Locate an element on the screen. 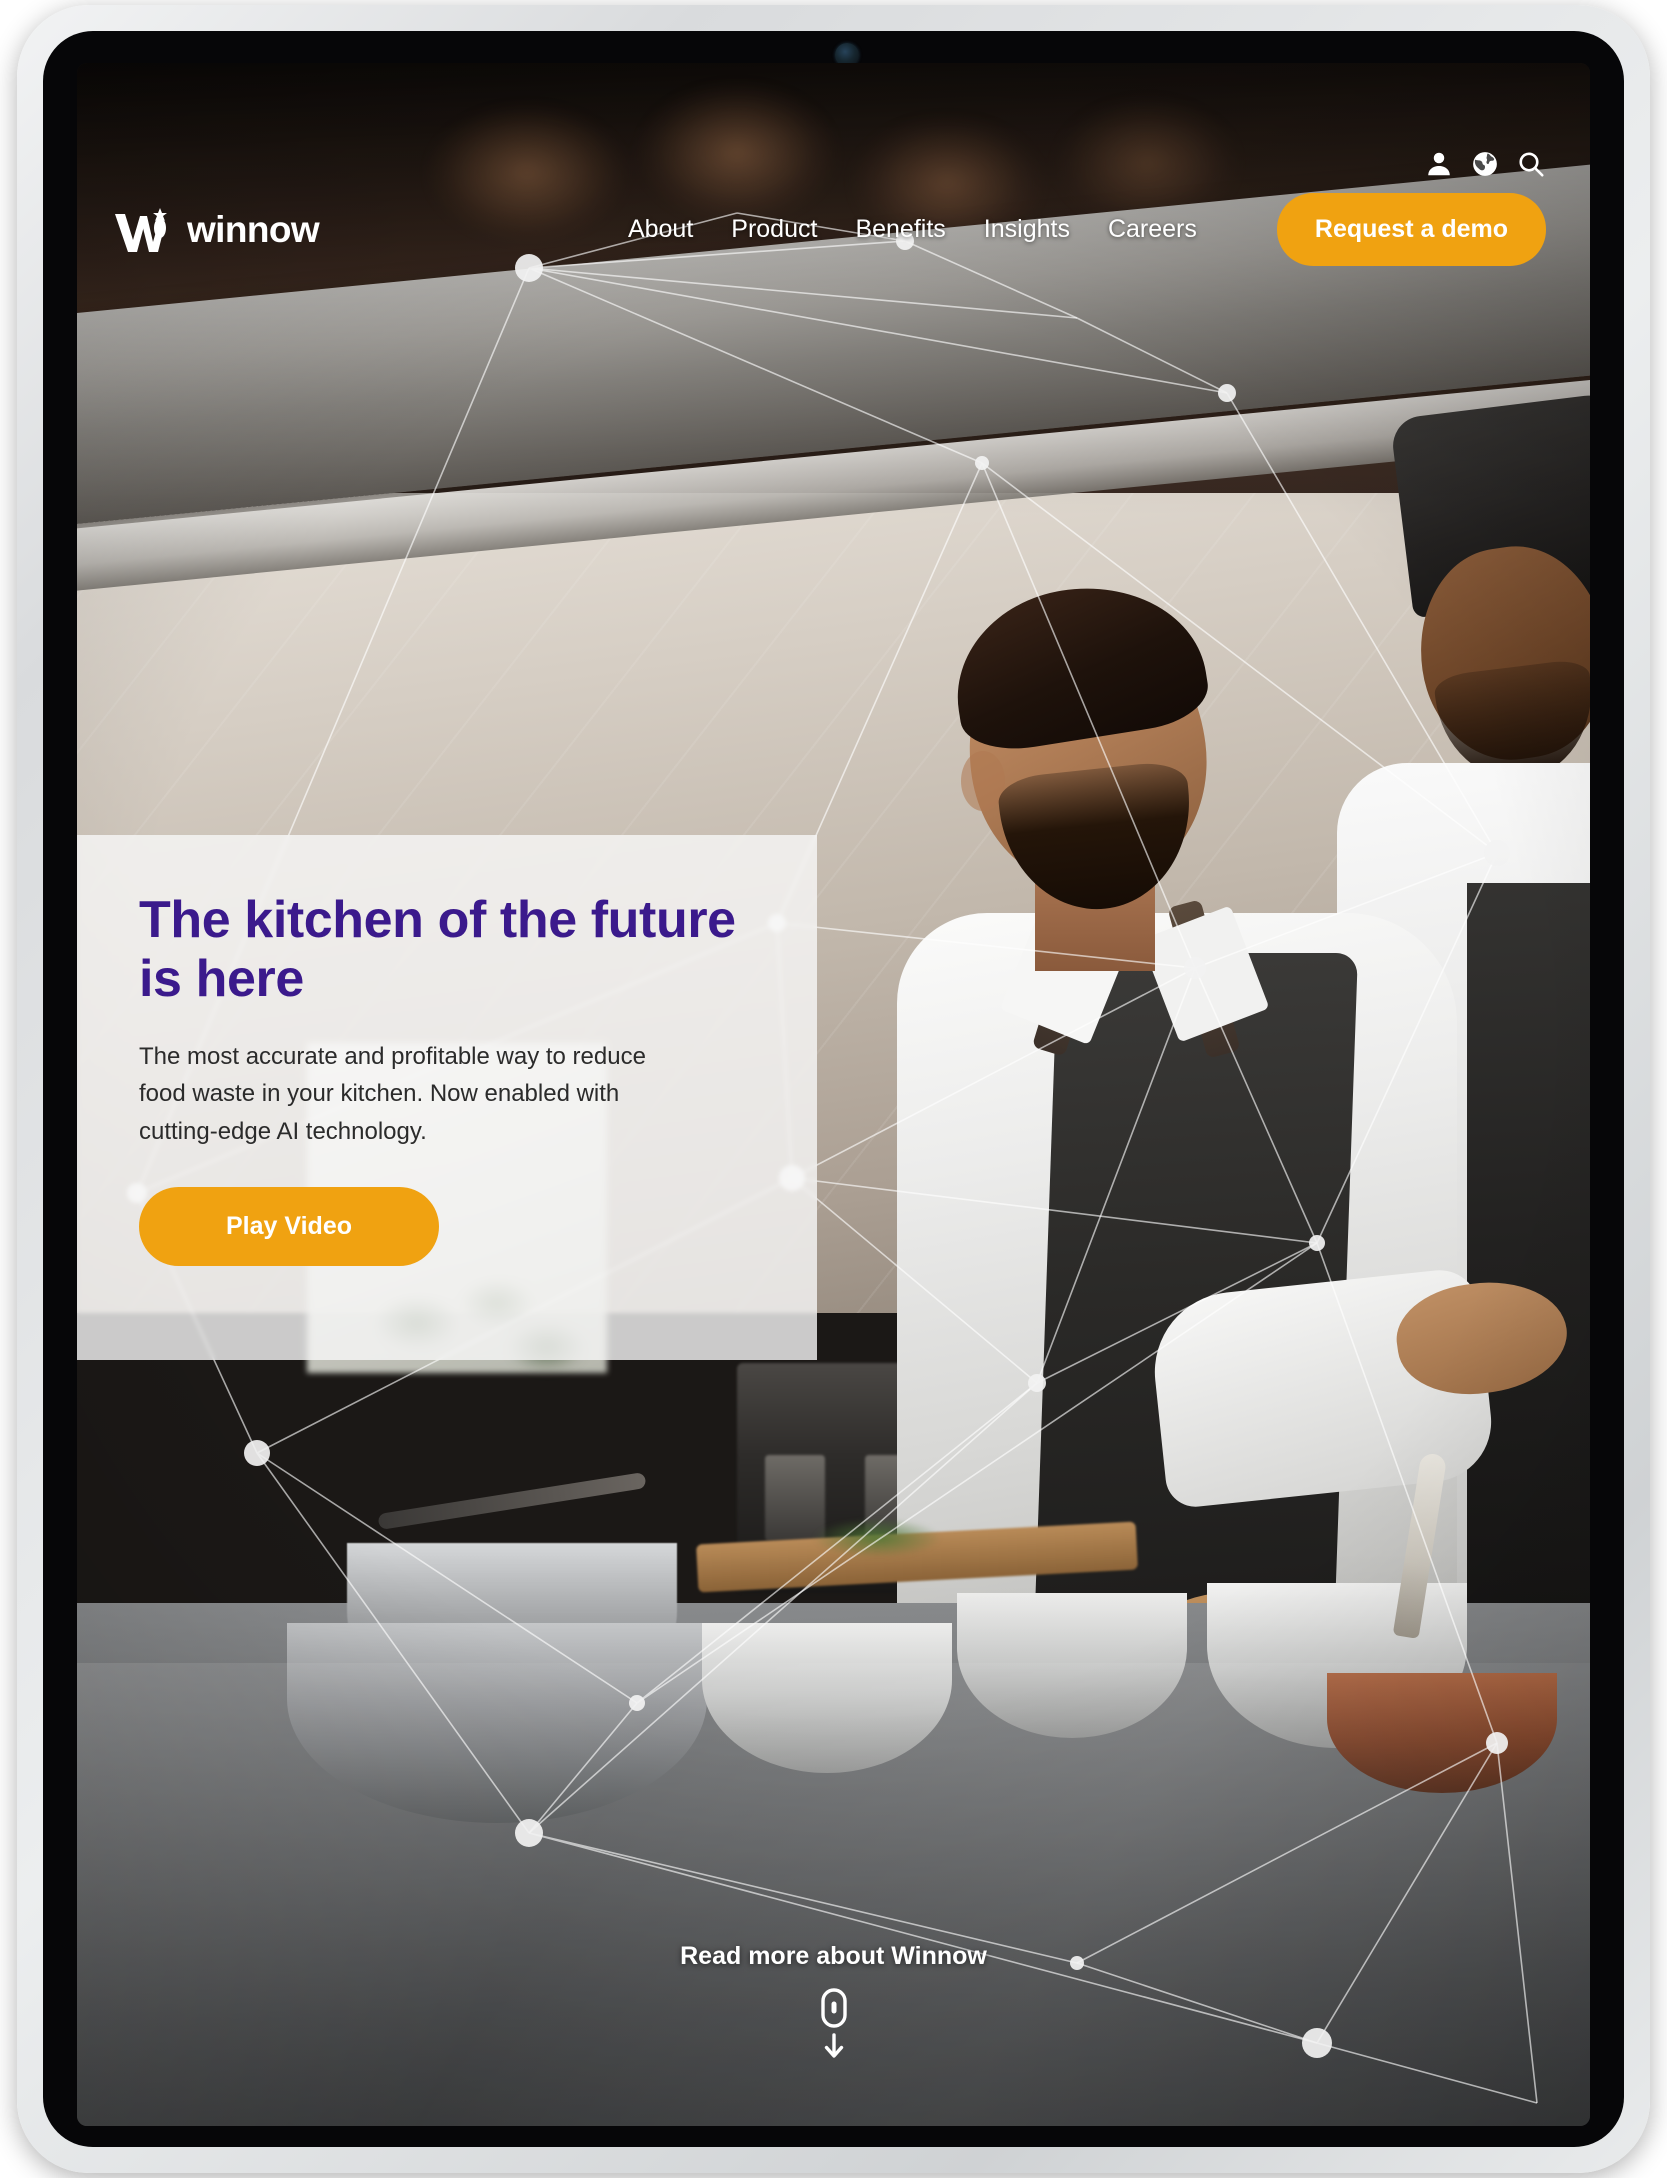 This screenshot has height=2178, width=1667. nav-link-about: About is located at coordinates (660, 229).